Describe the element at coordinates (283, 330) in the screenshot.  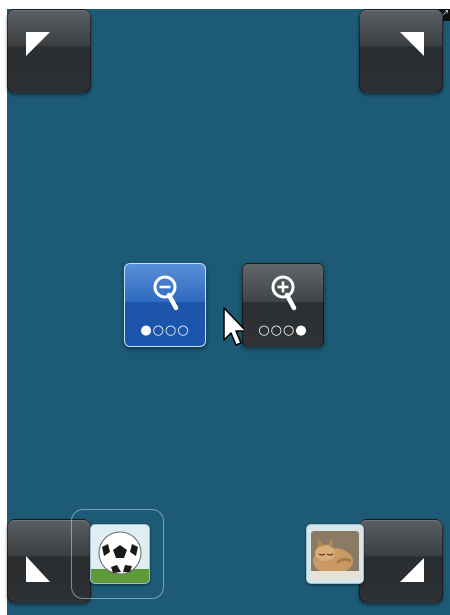
I see `zoom-level-indicator: ○○○●` at that location.